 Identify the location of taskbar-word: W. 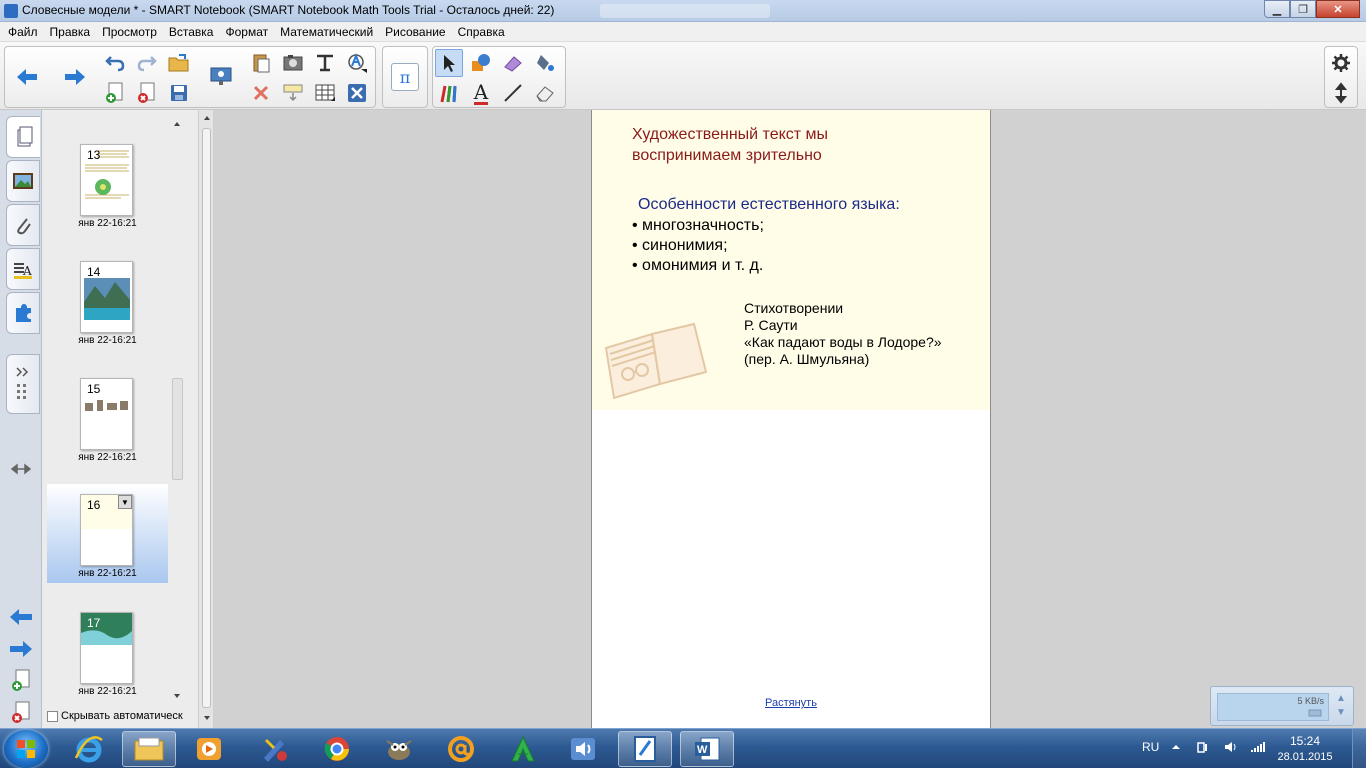
(707, 749).